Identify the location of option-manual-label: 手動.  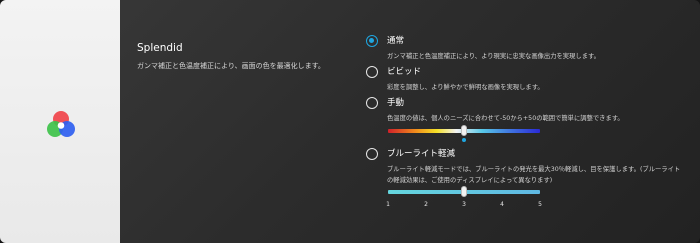
(396, 103).